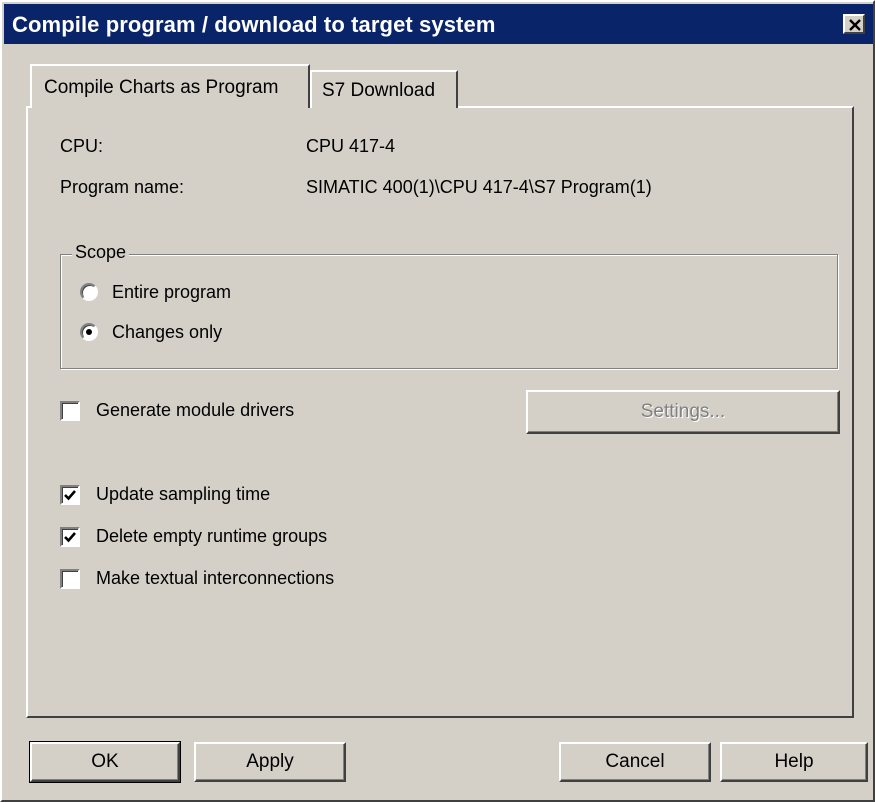 This screenshot has width=875, height=802. What do you see at coordinates (211, 536) in the screenshot?
I see `delete-empty-runtime-groups-label: Delete empty runtime groups` at bounding box center [211, 536].